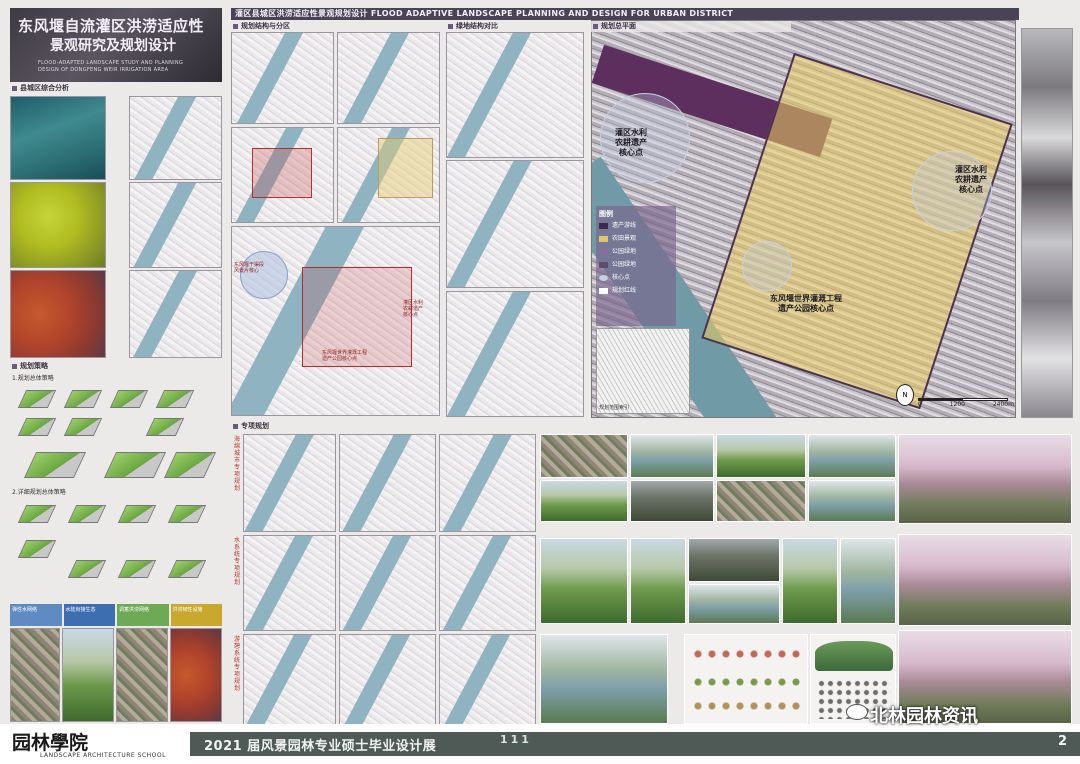 This screenshot has width=1080, height=764. I want to click on photo-riverbank-render, so click(604, 679).